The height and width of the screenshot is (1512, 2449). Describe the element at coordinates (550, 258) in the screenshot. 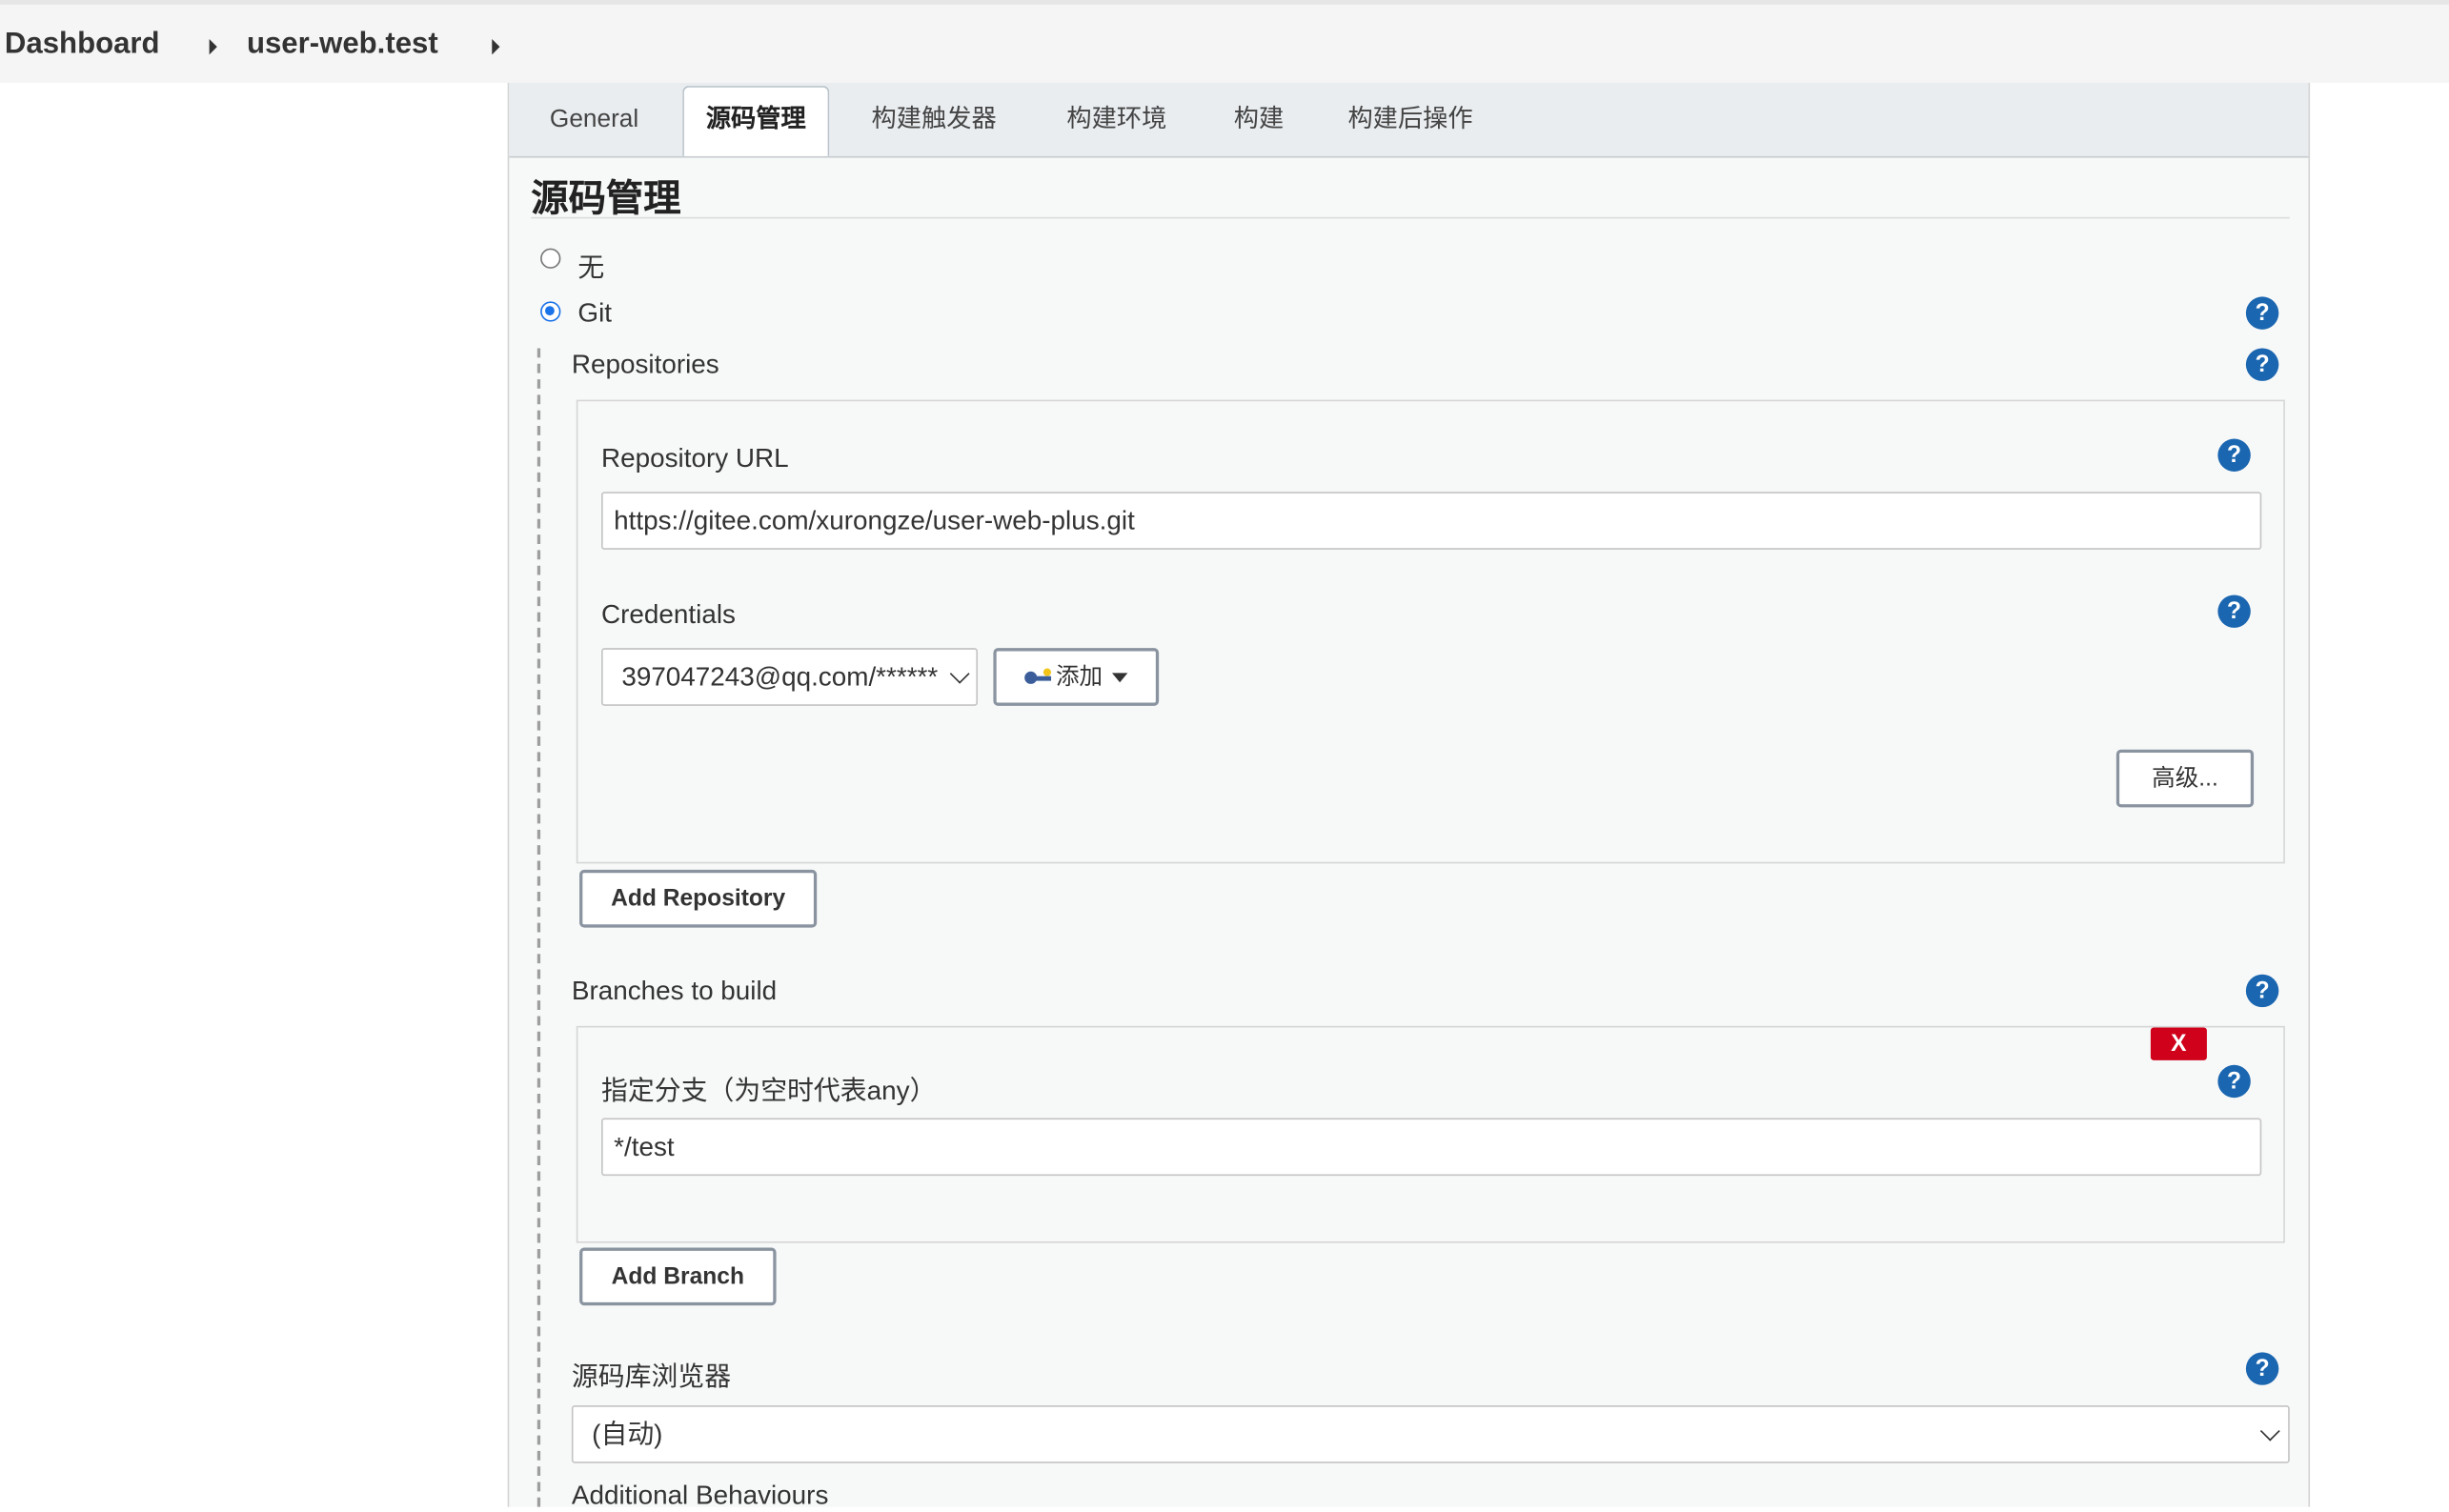

I see `radio-none` at that location.